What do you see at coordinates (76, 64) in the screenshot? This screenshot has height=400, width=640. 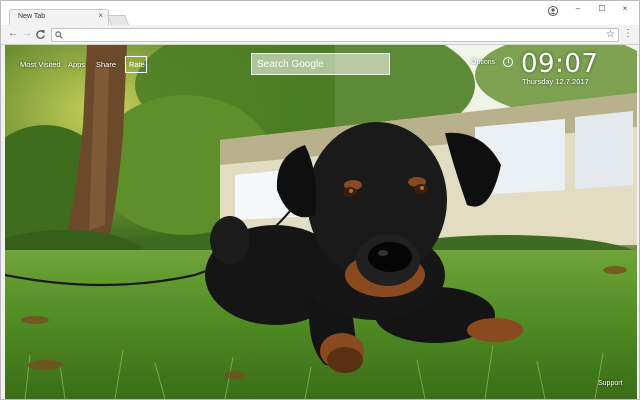 I see `apps-link: Apps` at bounding box center [76, 64].